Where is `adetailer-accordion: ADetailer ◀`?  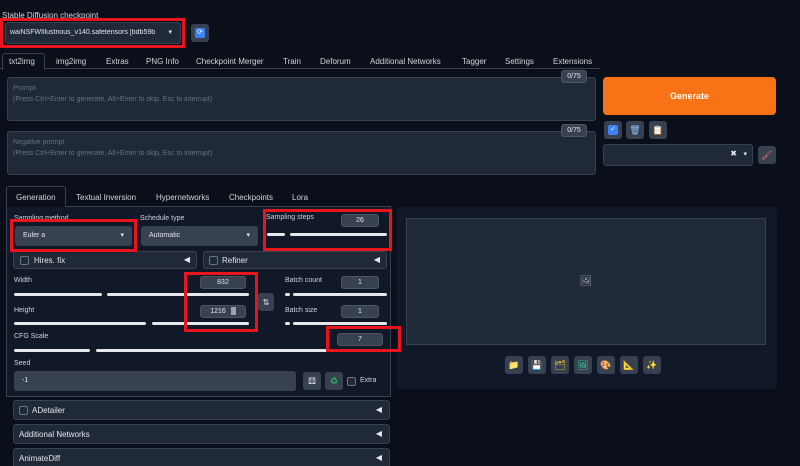 adetailer-accordion: ADetailer ◀ is located at coordinates (201, 410).